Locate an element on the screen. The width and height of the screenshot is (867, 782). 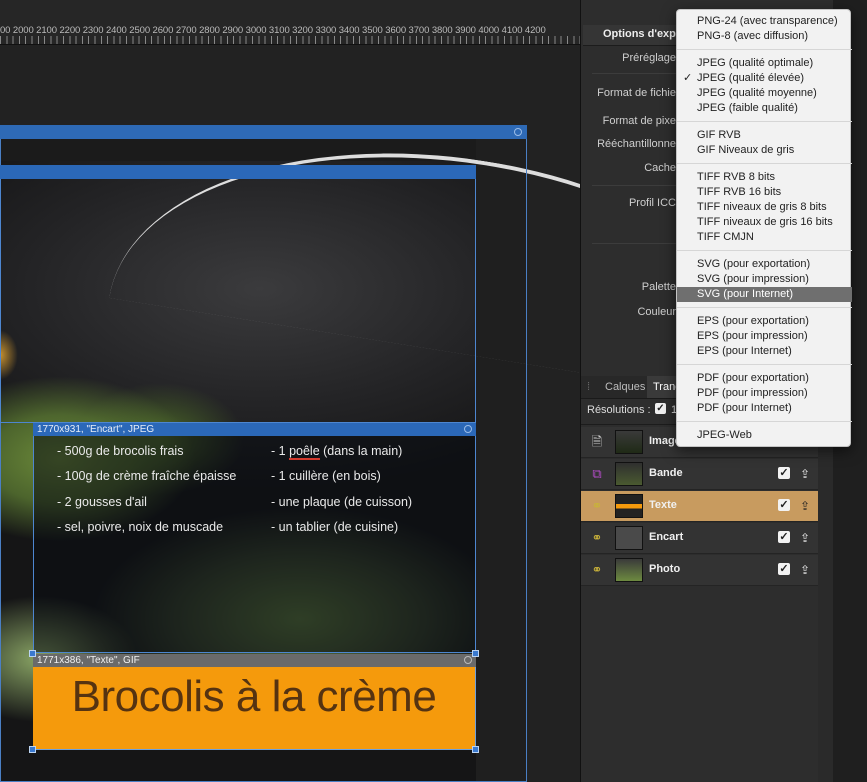
palette-label: Palette is located at coordinates (658, 287).